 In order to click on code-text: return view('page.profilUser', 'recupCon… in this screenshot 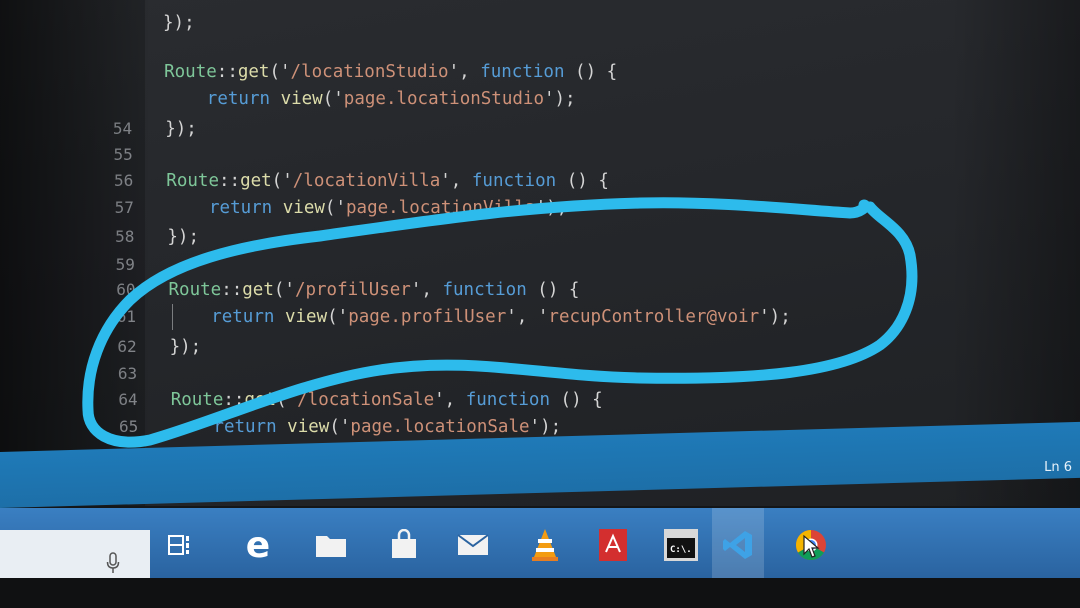, I will do `click(480, 317)`.